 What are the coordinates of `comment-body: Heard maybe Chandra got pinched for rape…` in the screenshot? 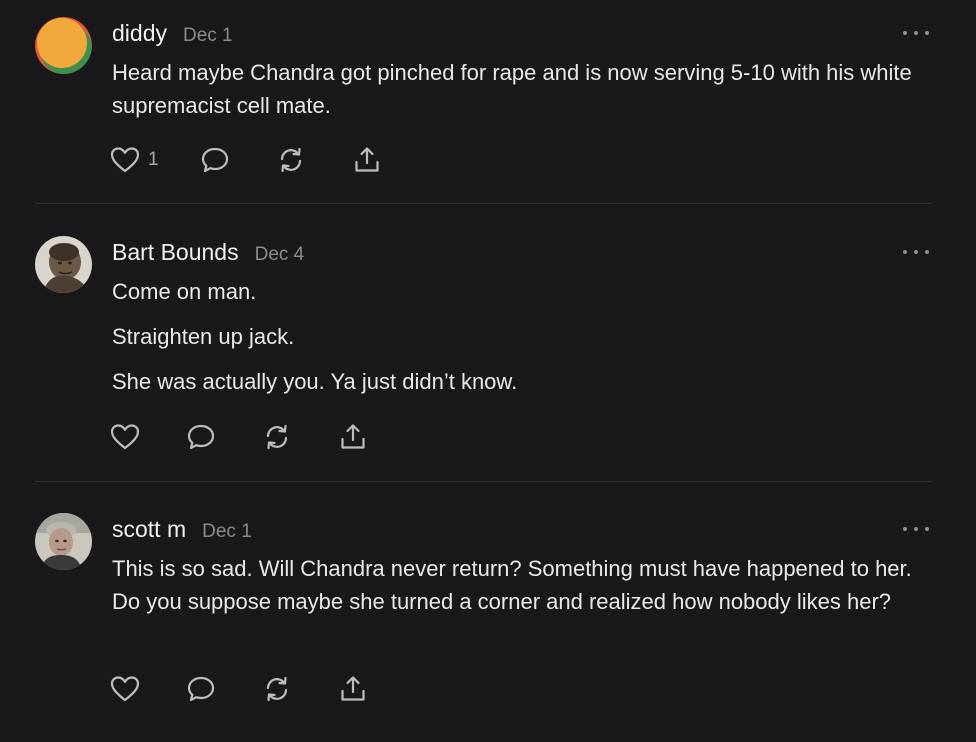 It's located at (522, 89).